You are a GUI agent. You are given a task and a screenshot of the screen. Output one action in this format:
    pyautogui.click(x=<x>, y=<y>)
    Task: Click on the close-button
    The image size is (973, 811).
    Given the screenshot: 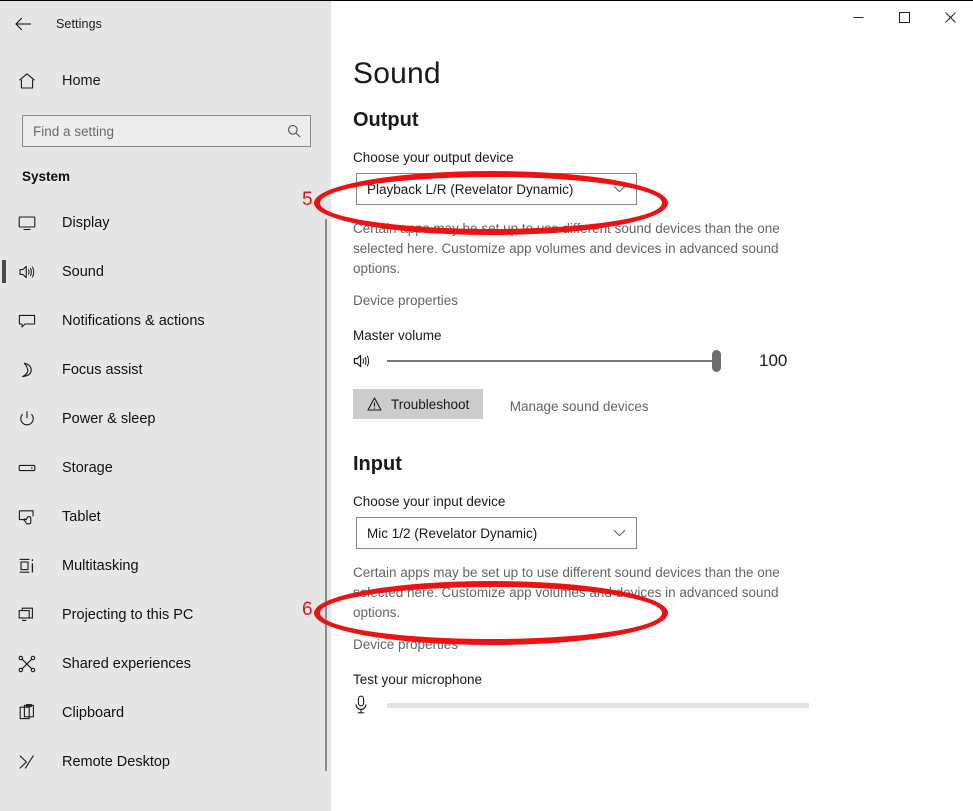 What is the action you would take?
    pyautogui.click(x=950, y=17)
    